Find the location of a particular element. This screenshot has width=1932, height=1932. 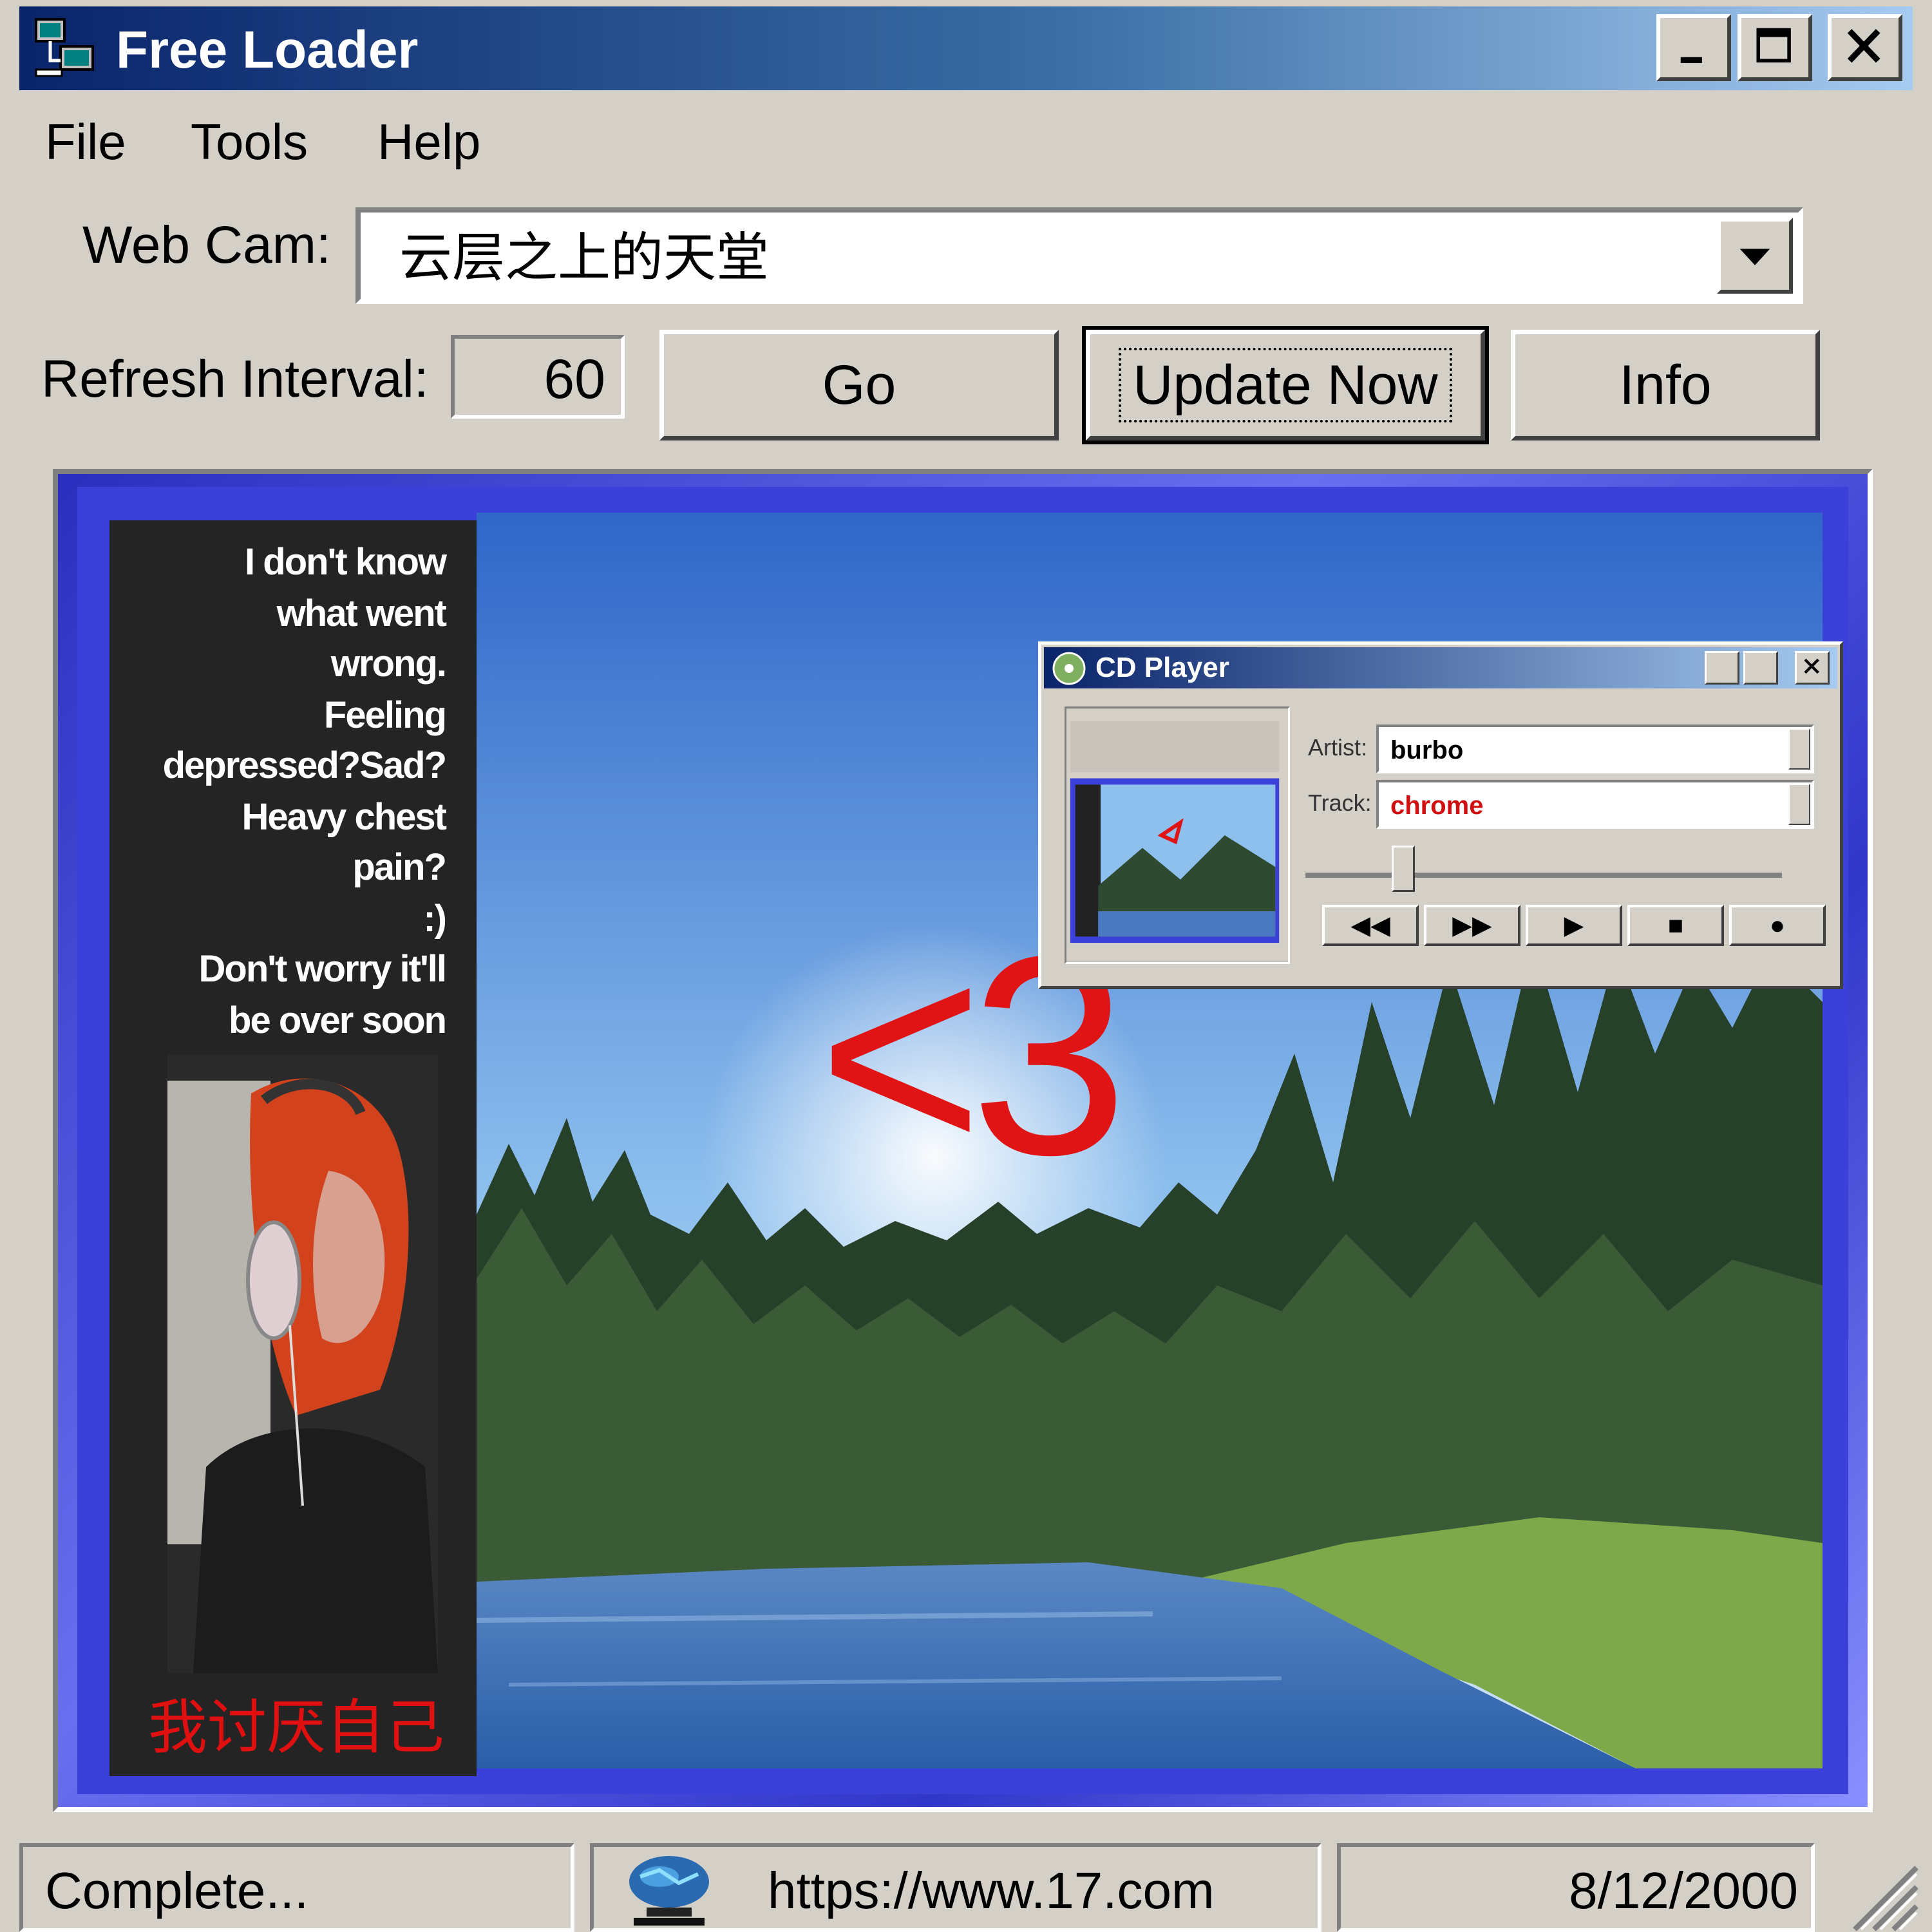

nested-screenshot-image is located at coordinates (1177, 835).